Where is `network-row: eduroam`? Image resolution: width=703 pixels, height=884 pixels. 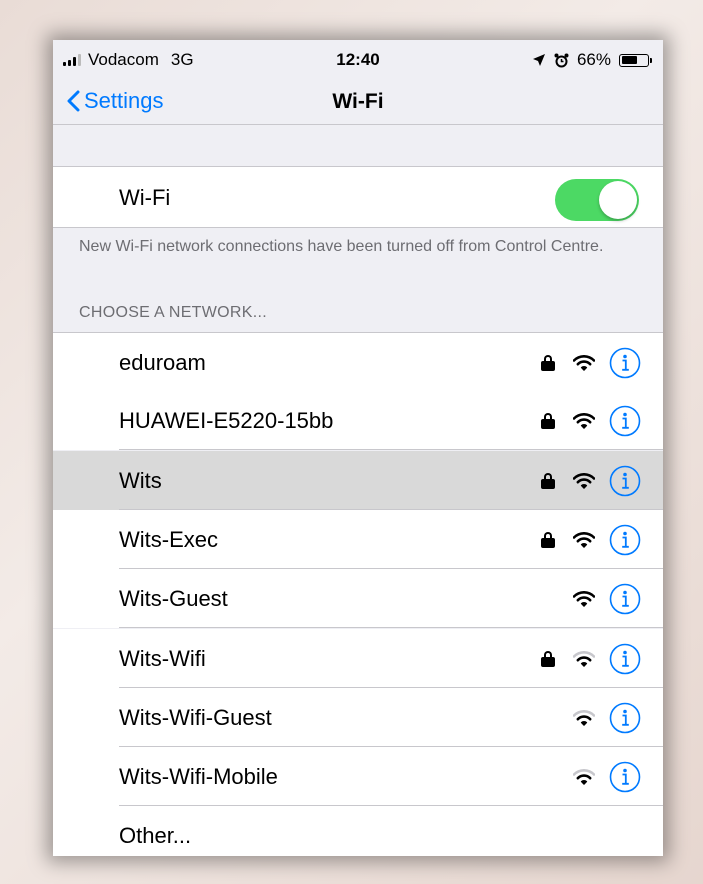 network-row: eduroam is located at coordinates (358, 362).